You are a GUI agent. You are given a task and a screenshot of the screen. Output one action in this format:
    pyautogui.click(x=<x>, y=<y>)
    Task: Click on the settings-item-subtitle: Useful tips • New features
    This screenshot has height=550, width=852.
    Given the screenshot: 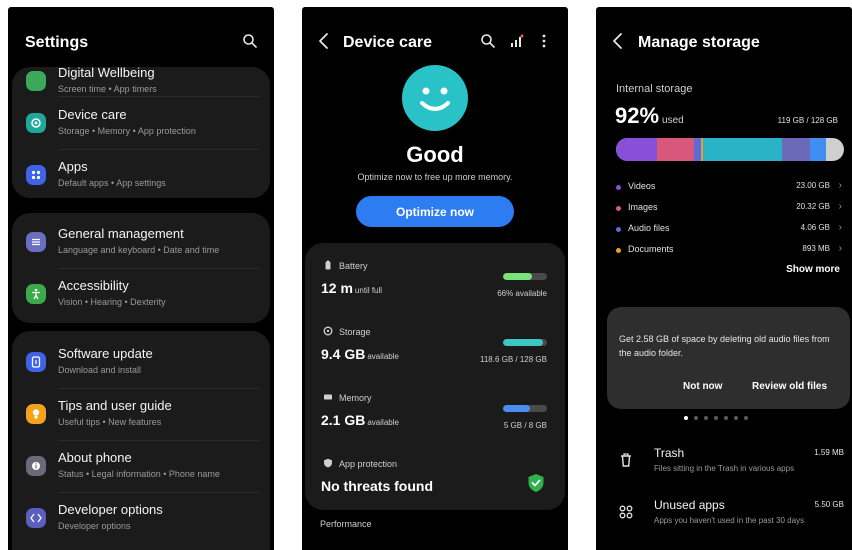 What is the action you would take?
    pyautogui.click(x=110, y=422)
    